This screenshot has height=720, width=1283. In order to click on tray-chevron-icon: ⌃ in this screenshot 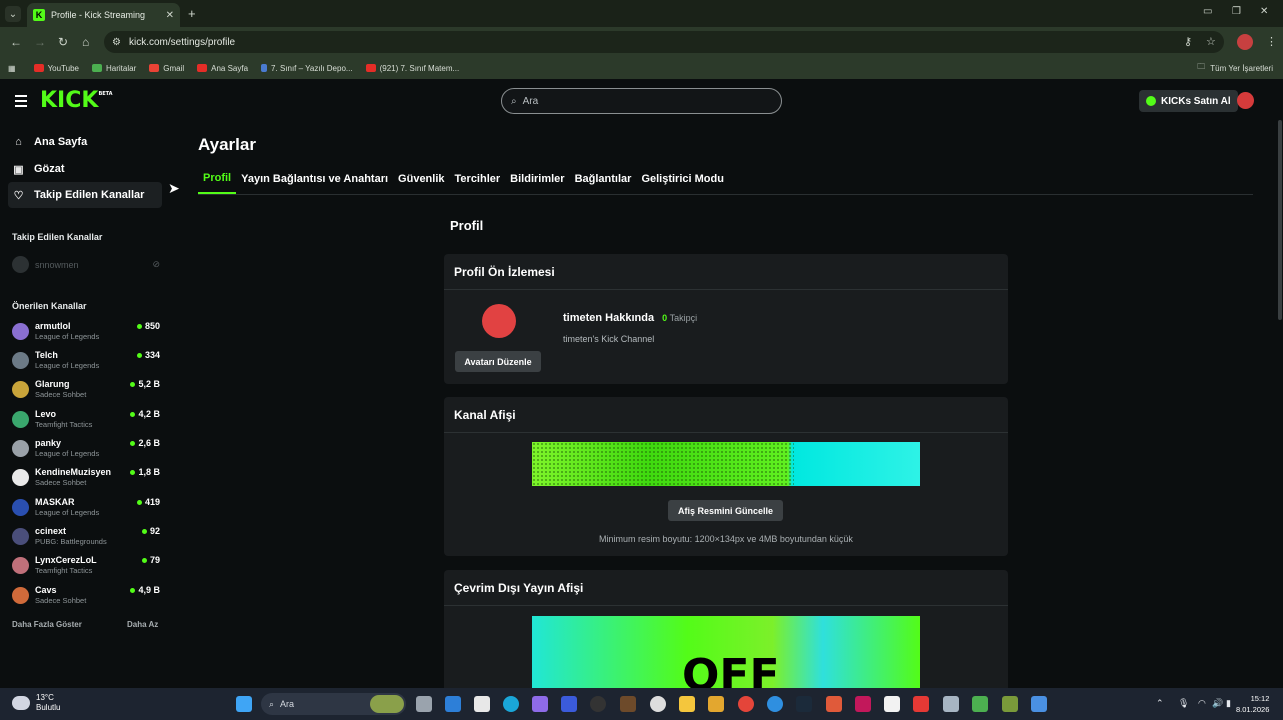, I will do `click(1160, 703)`.